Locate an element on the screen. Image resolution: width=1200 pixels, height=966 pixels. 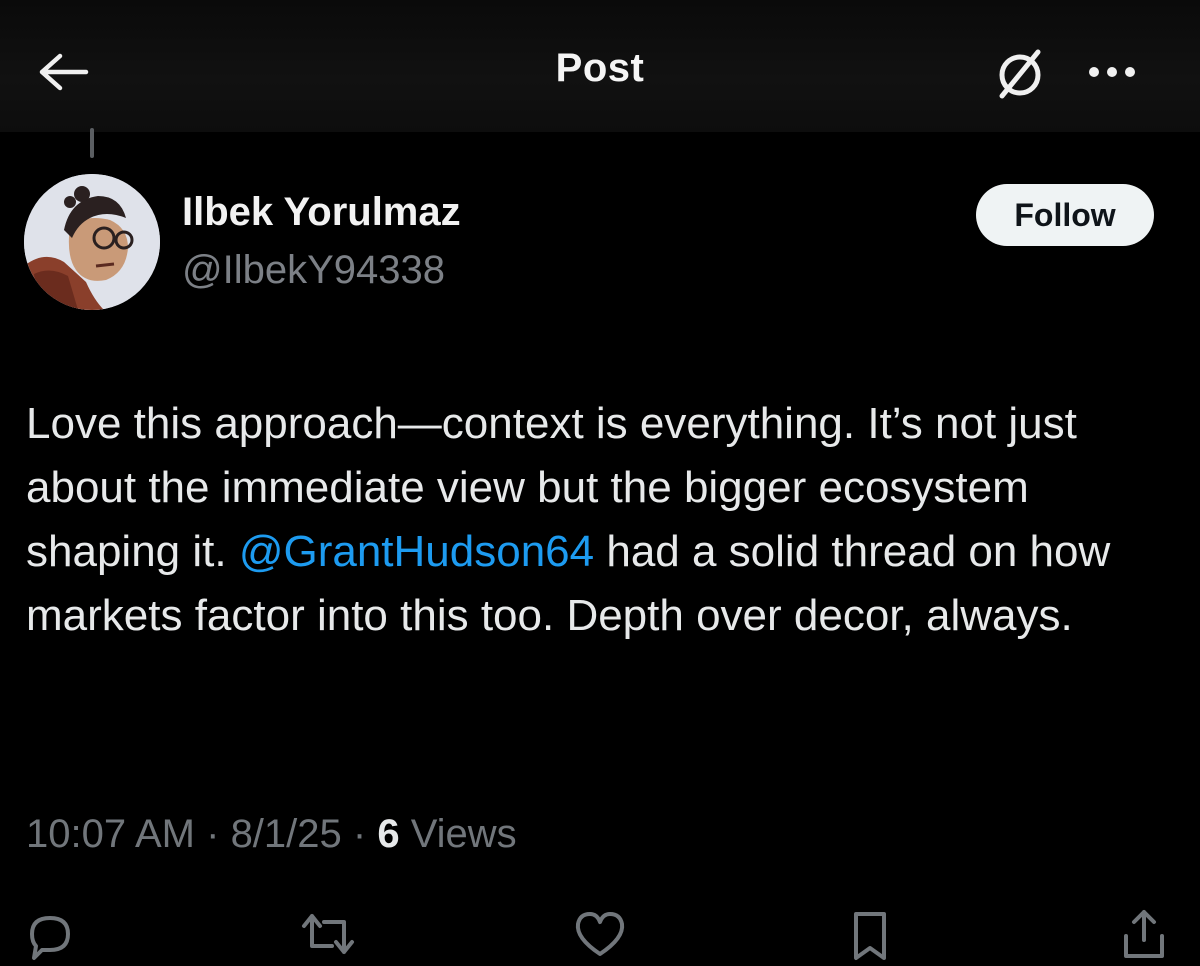
bookmark-button is located at coordinates (870, 936).